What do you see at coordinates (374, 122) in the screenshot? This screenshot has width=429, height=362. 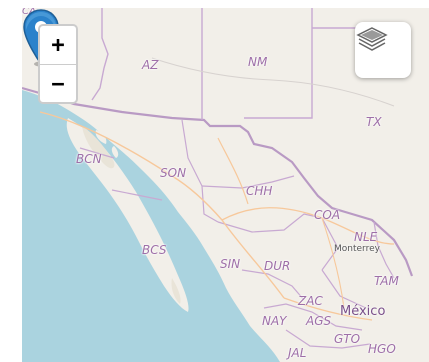 I see `map-label-tx: TX` at bounding box center [374, 122].